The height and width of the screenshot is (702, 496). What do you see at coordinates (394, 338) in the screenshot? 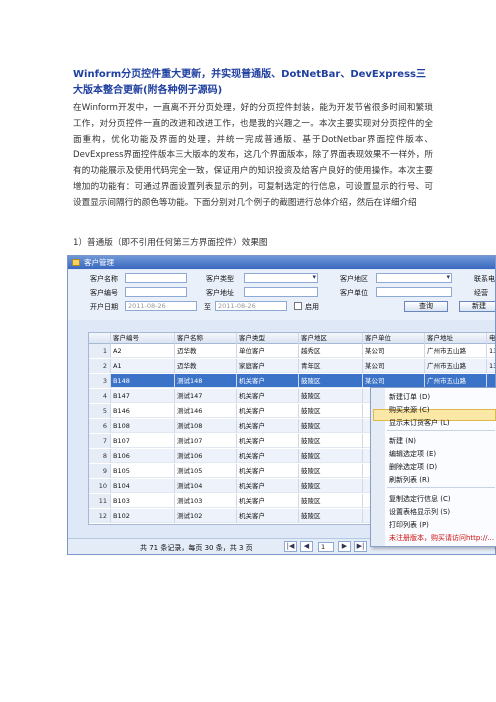
I see `column-header: 客户单位` at bounding box center [394, 338].